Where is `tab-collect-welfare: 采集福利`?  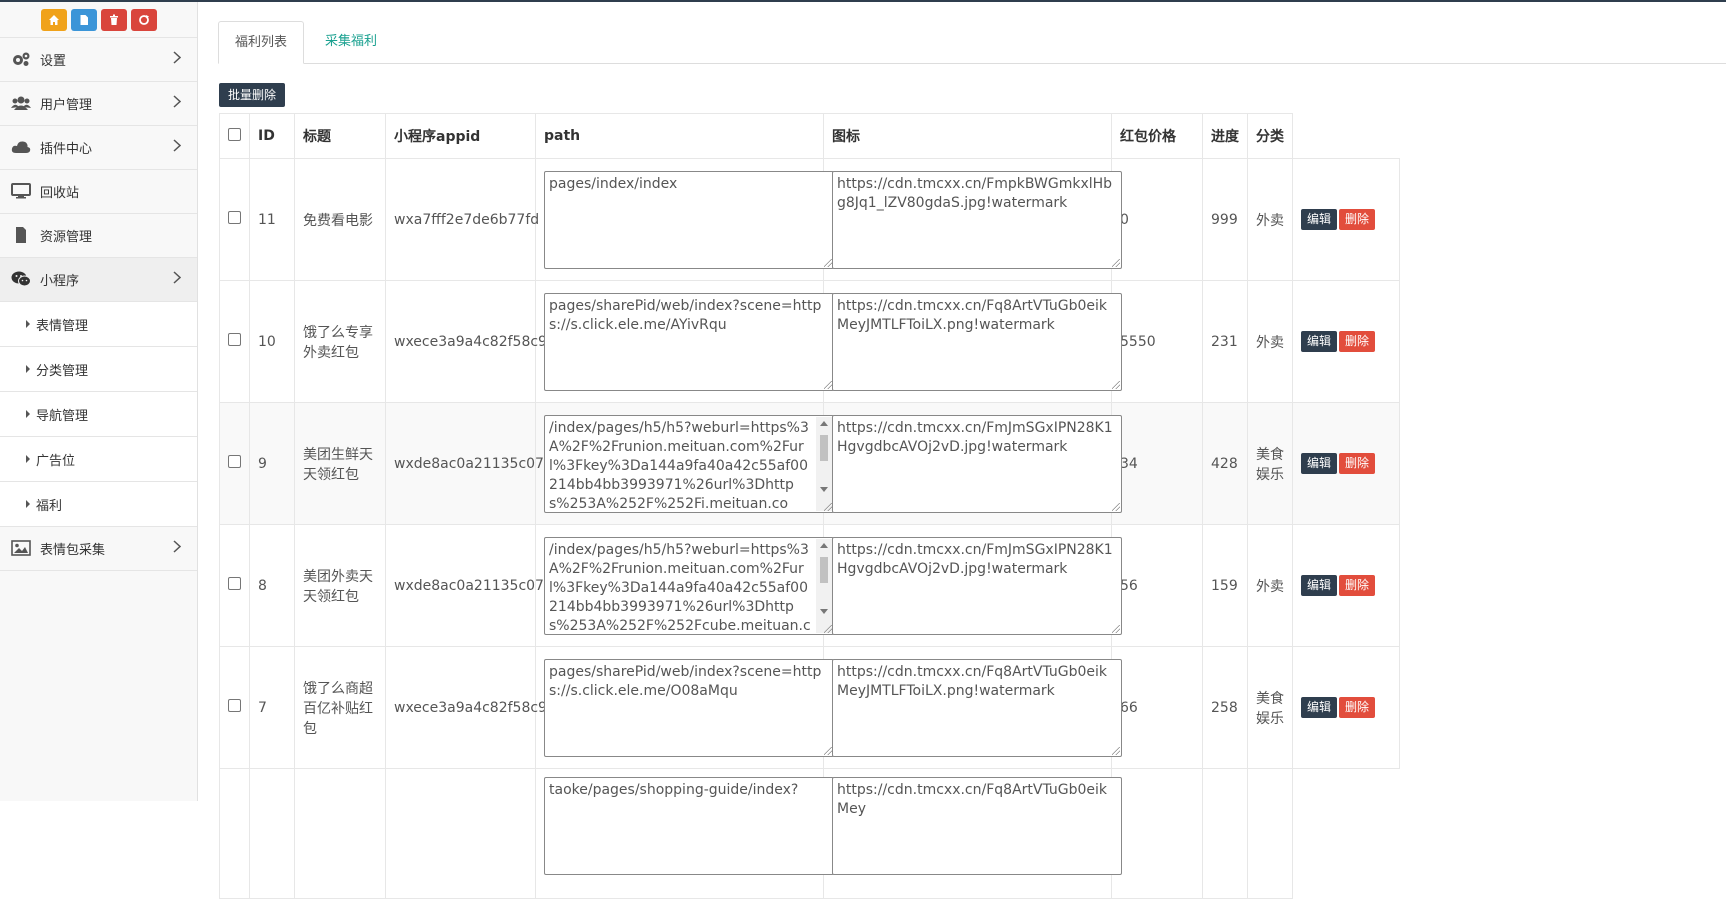 tab-collect-welfare: 采集福利 is located at coordinates (351, 42).